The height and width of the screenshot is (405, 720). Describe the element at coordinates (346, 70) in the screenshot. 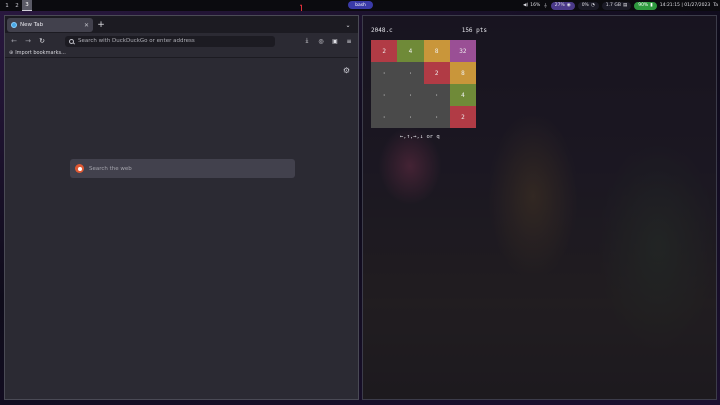

I see `gear-icon: ⚙` at that location.